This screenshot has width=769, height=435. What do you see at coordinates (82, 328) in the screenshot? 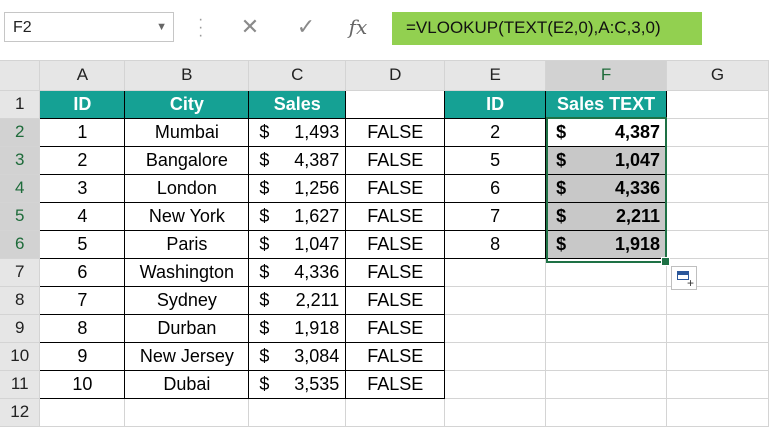
I see `cell-id: 8` at bounding box center [82, 328].